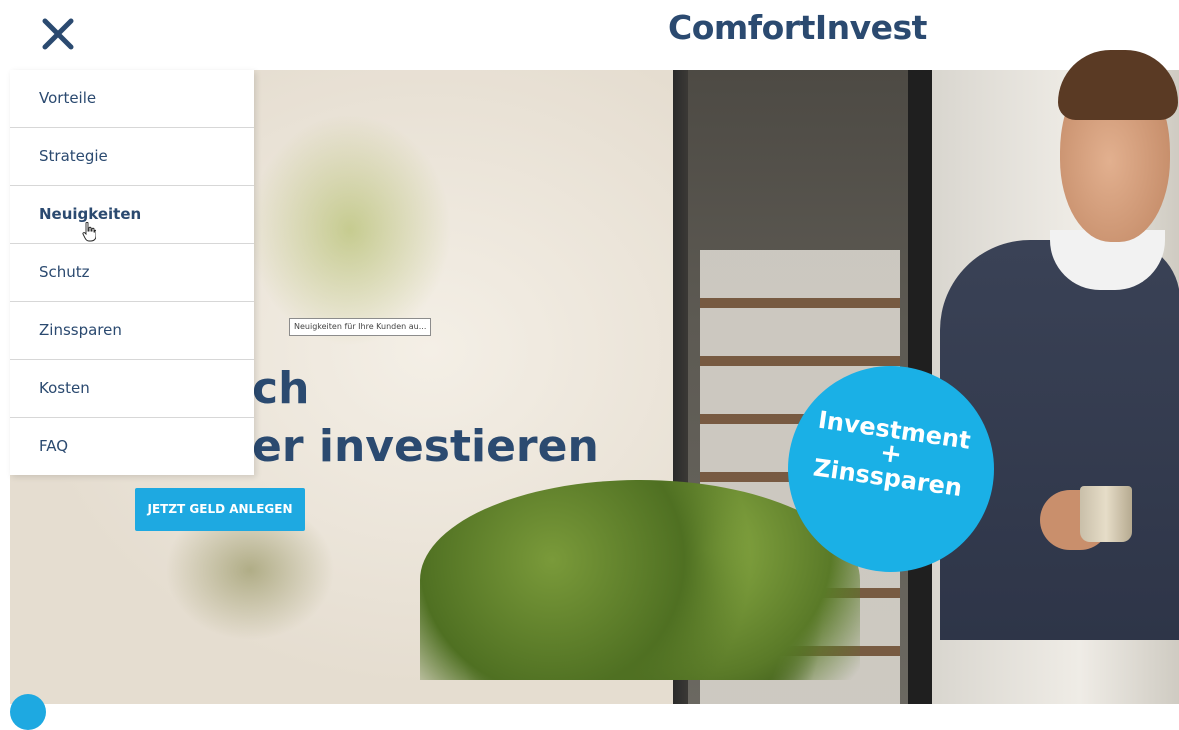  What do you see at coordinates (28, 712) in the screenshot?
I see `chat-bubble-button` at bounding box center [28, 712].